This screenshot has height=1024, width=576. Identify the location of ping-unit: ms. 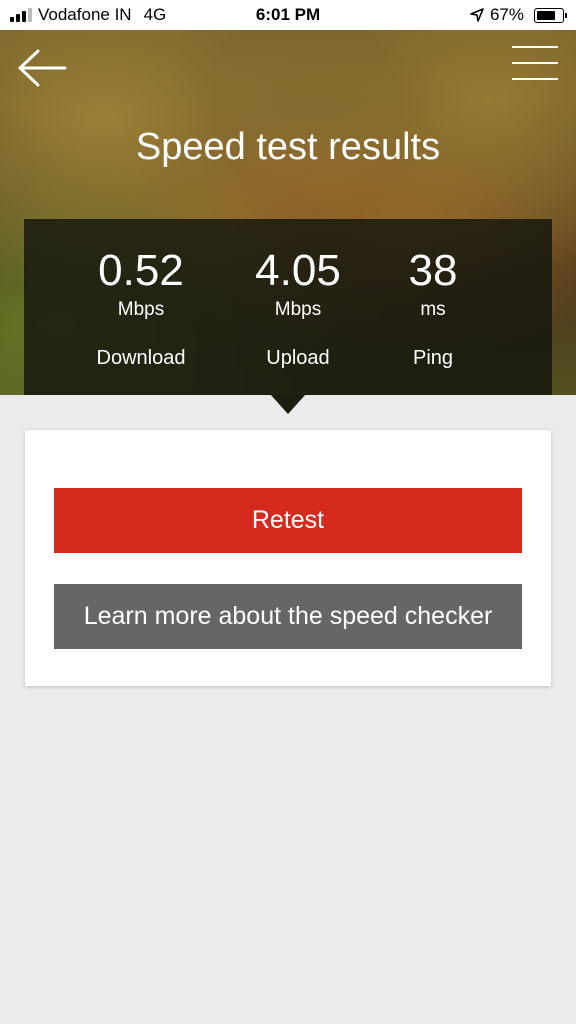
(433, 309).